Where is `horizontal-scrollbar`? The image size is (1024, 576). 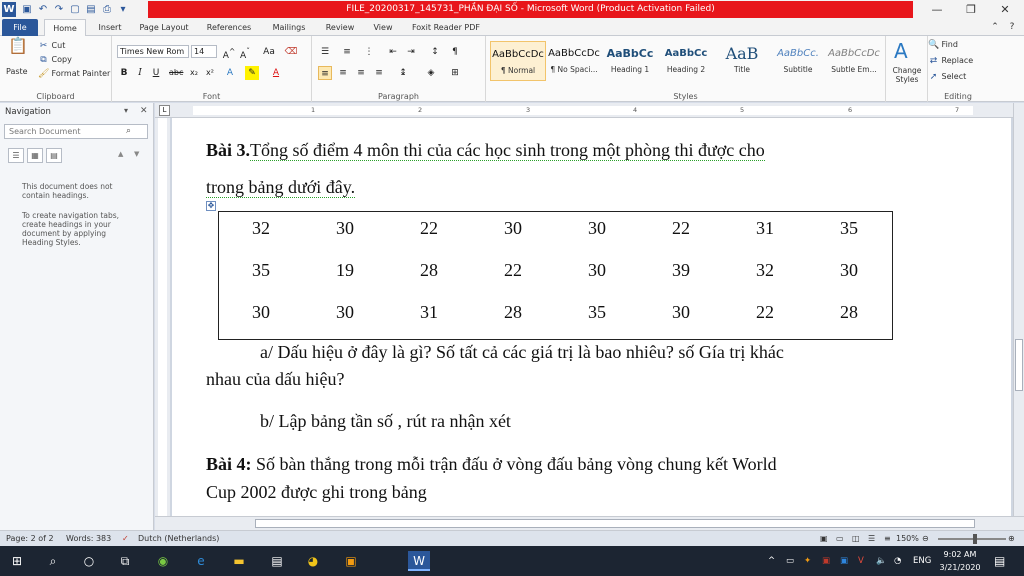
horizontal-scrollbar is located at coordinates (589, 523).